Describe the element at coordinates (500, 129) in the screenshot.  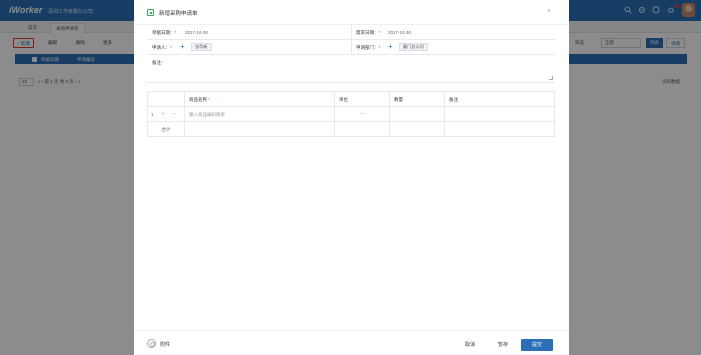
I see `summary-remark-cell` at that location.